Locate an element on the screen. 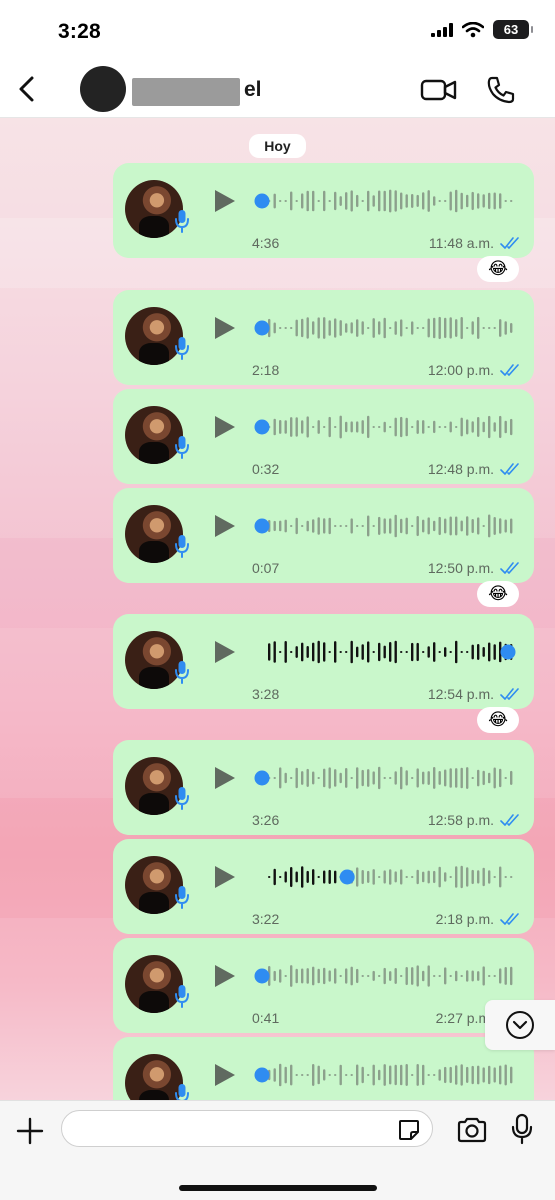  voice-message is located at coordinates (323, 1068).